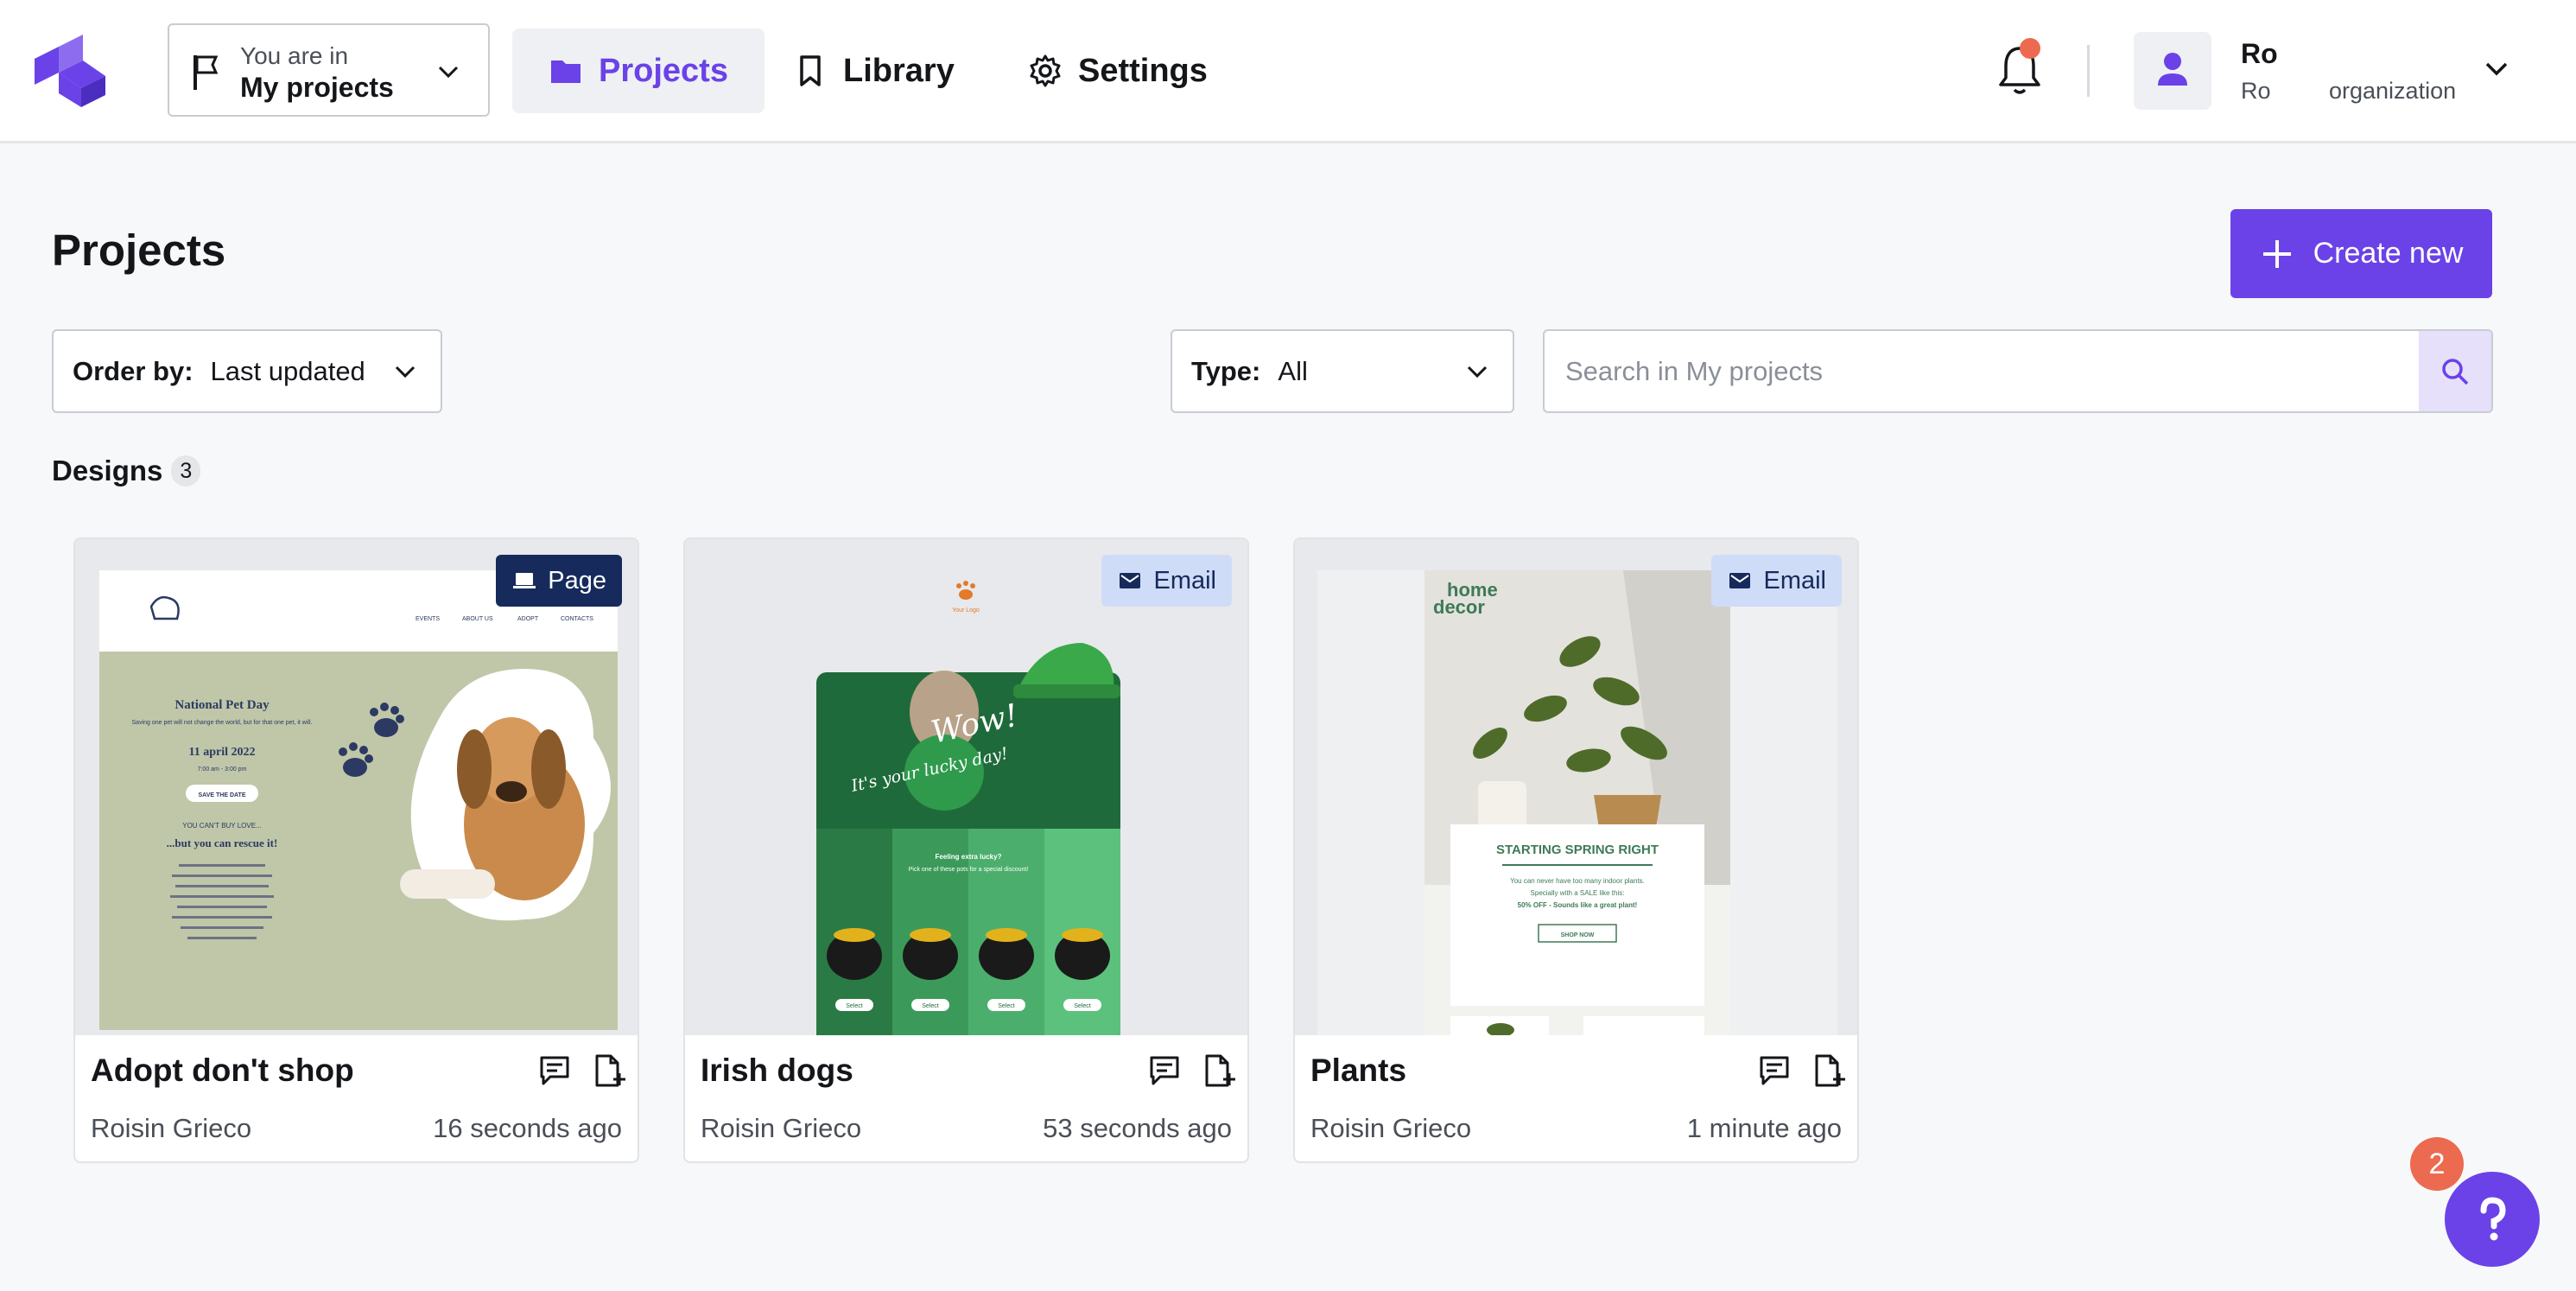  I want to click on thumb-select-1: Select, so click(854, 1006).